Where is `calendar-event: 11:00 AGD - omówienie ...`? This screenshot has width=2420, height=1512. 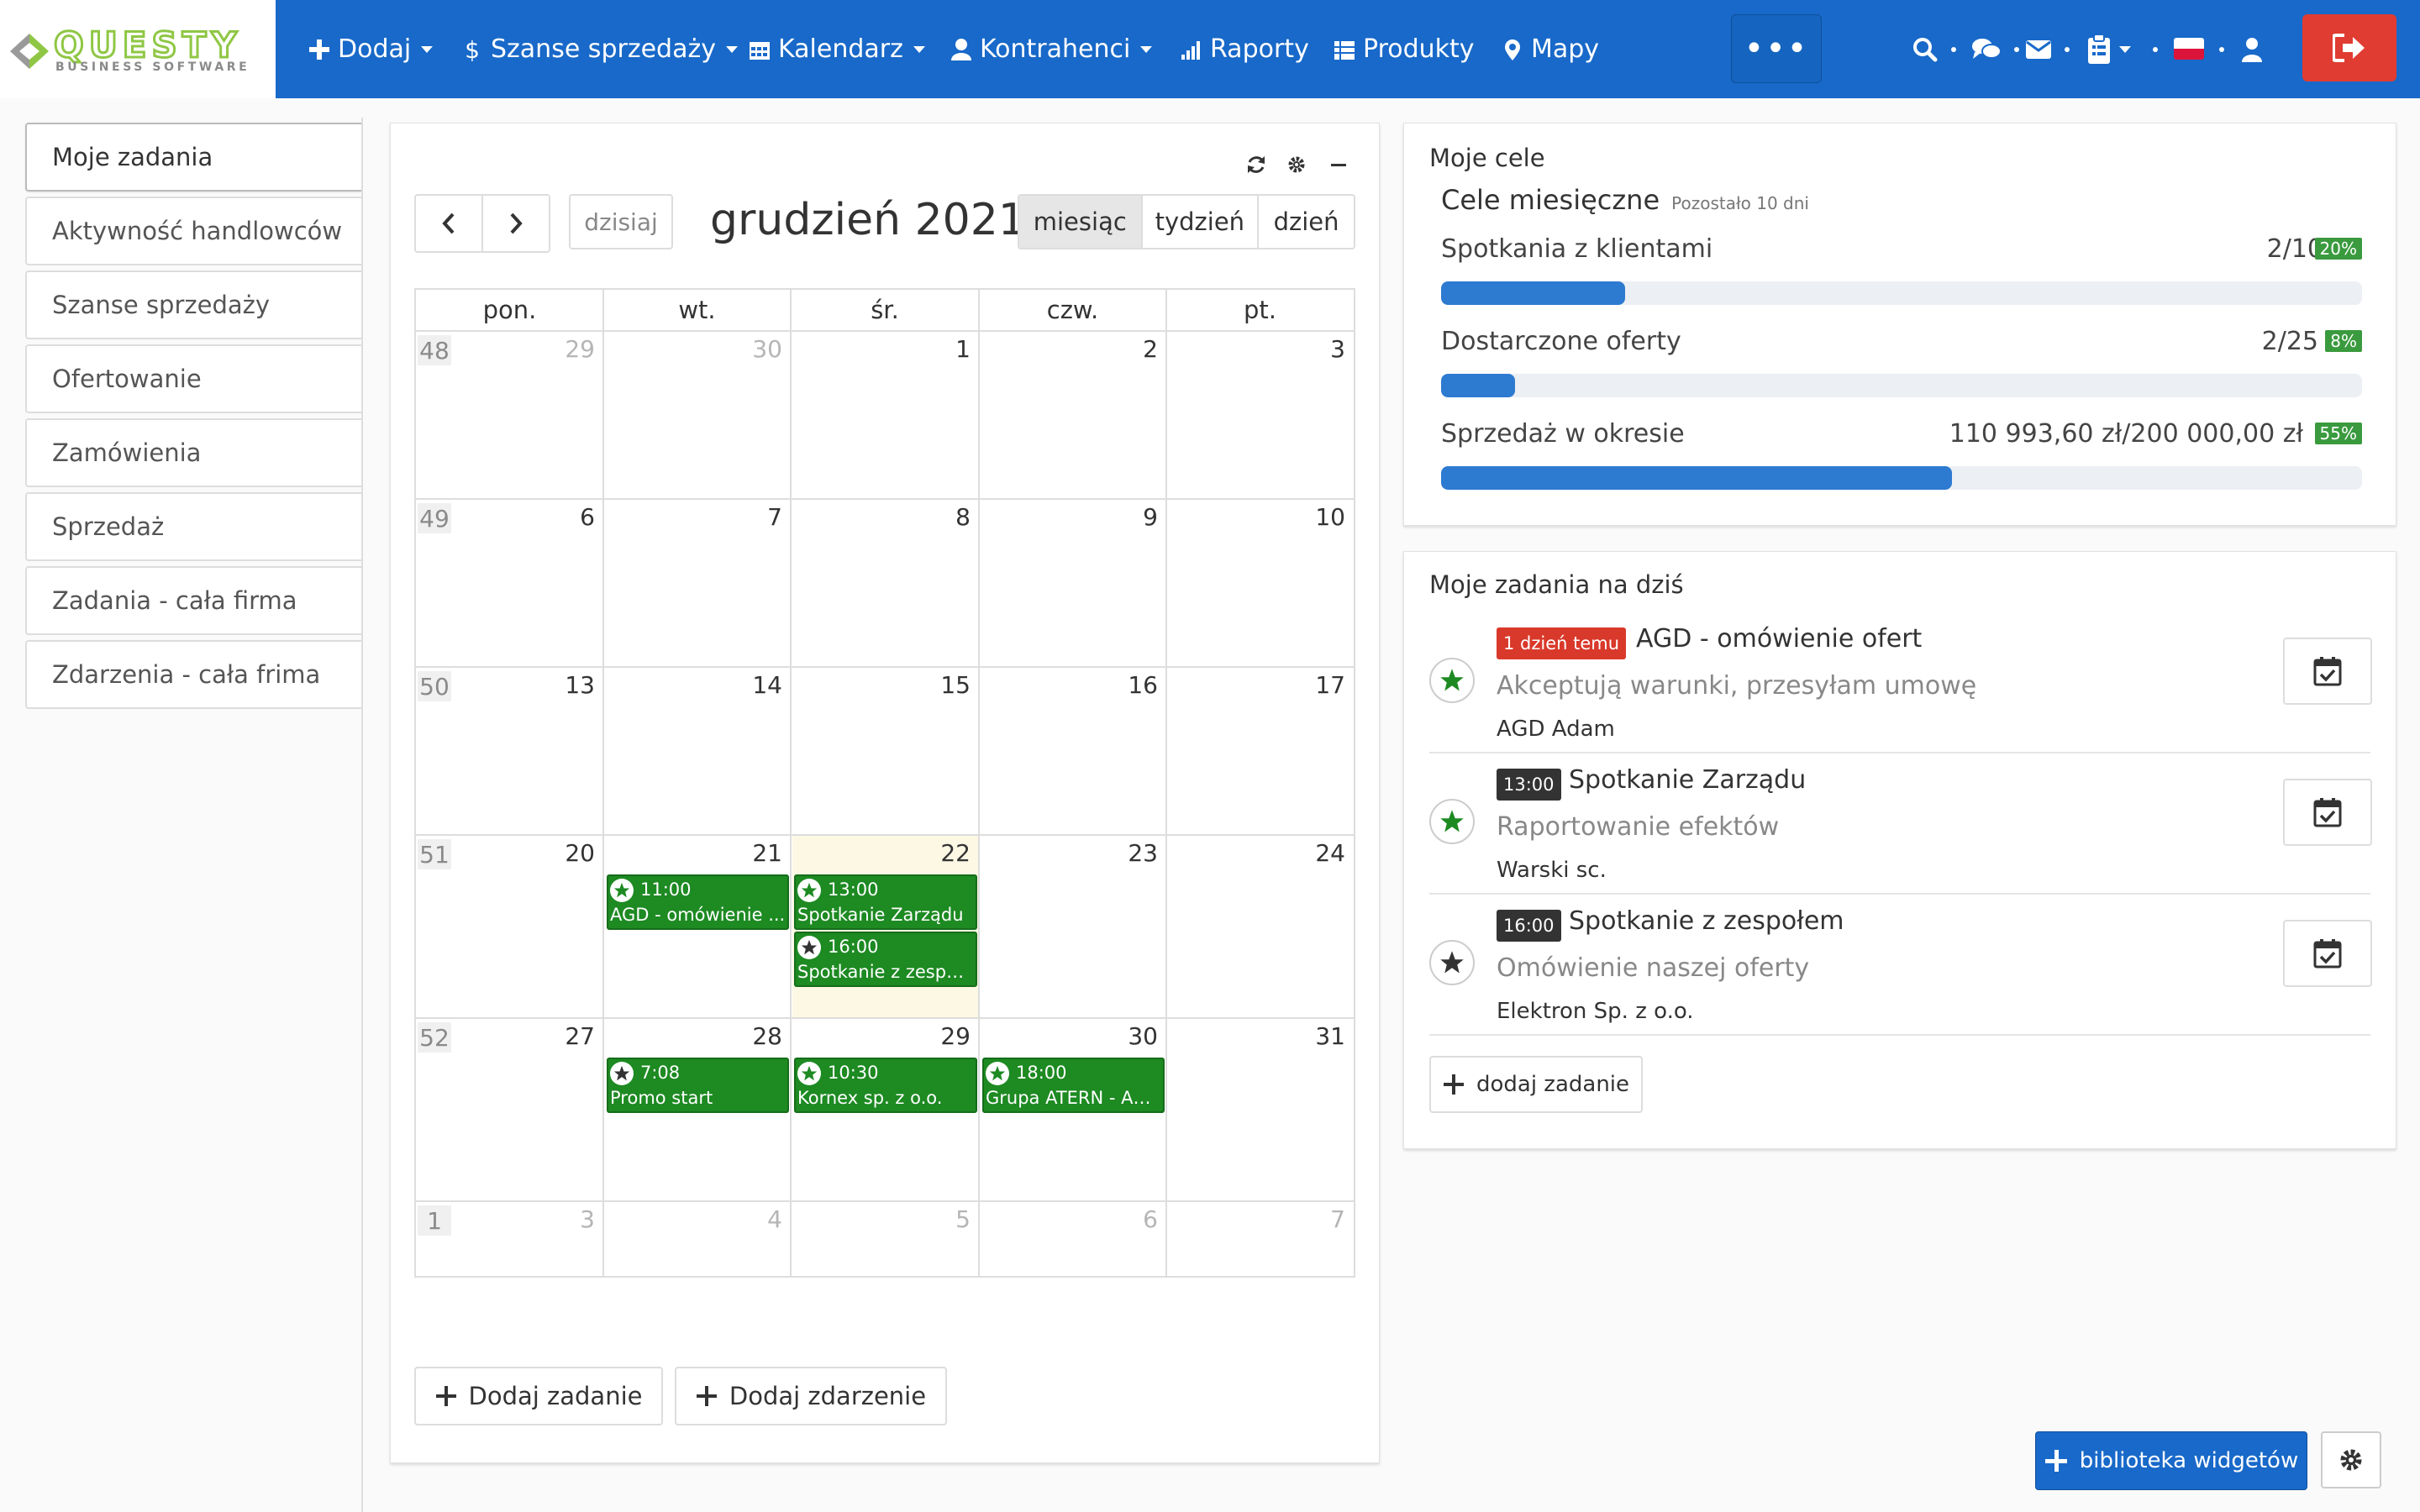 calendar-event: 11:00 AGD - omówienie ... is located at coordinates (698, 902).